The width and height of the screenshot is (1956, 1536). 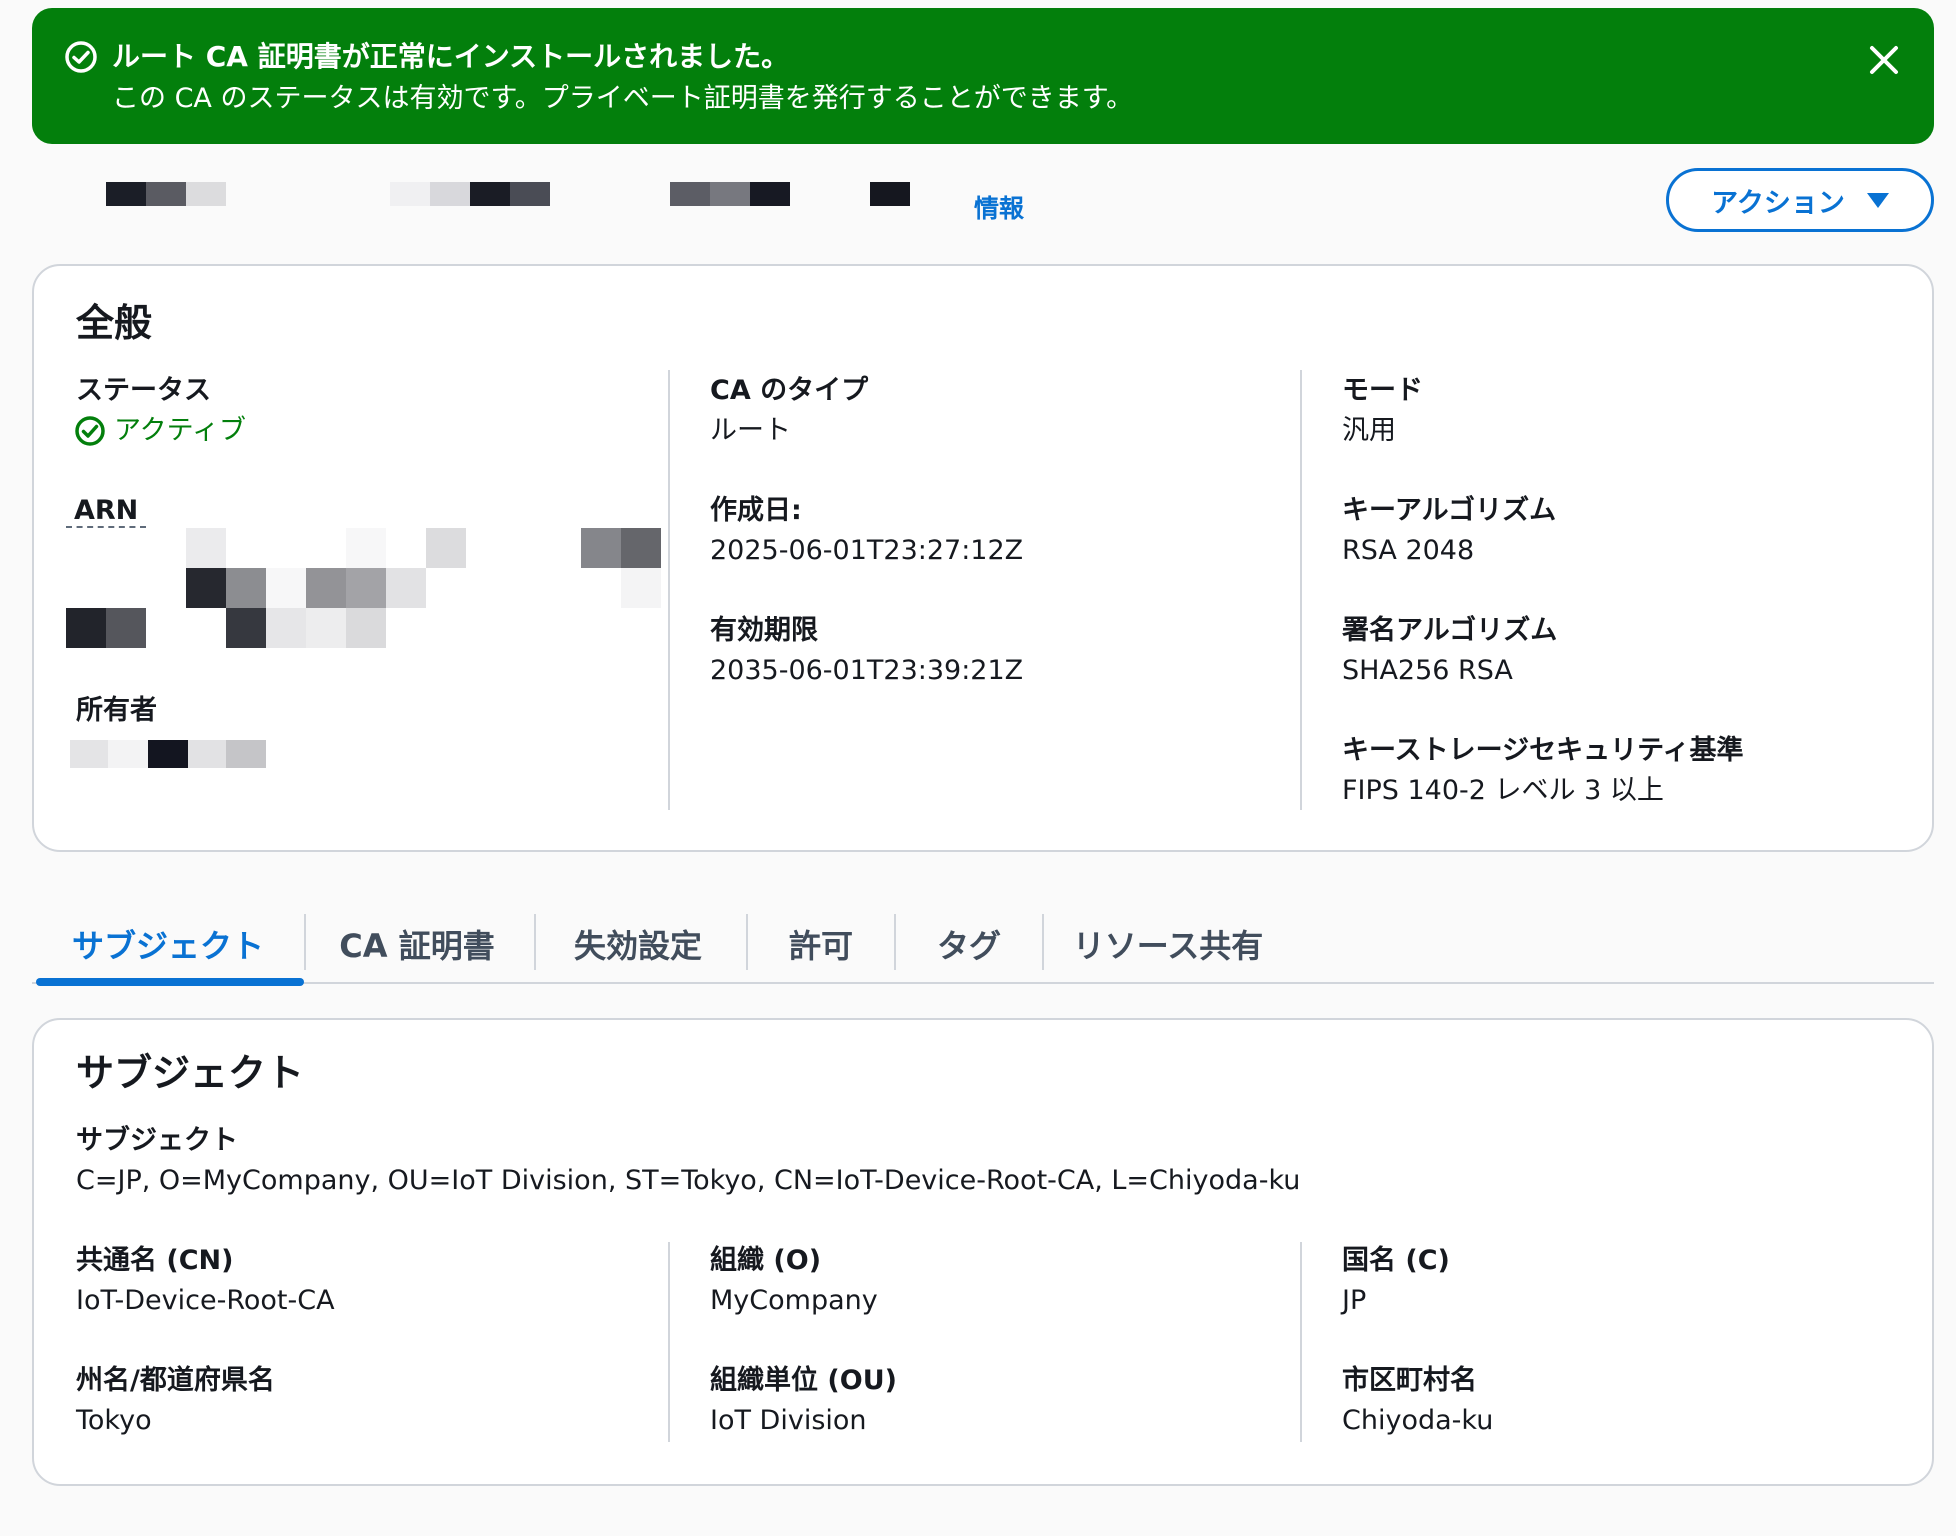 I want to click on subject-label: サブジェクト, so click(x=157, y=1140).